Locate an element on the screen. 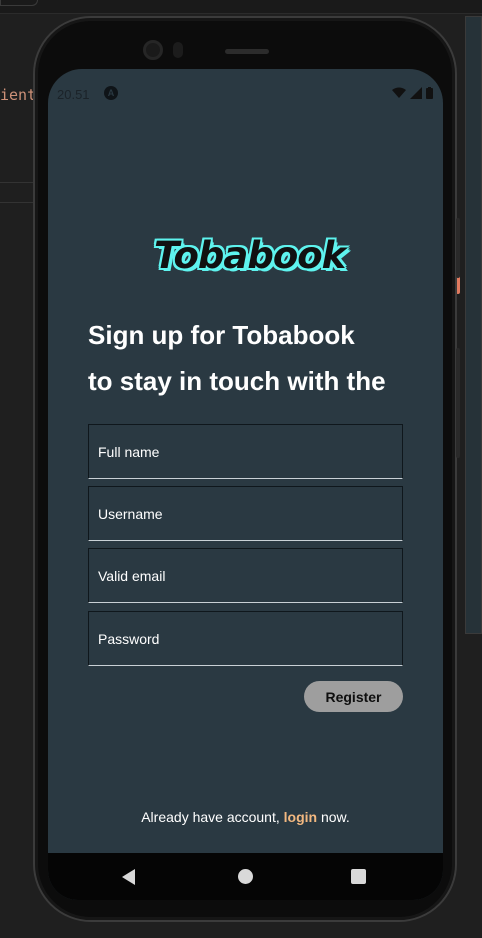  back-icon is located at coordinates (128, 877).